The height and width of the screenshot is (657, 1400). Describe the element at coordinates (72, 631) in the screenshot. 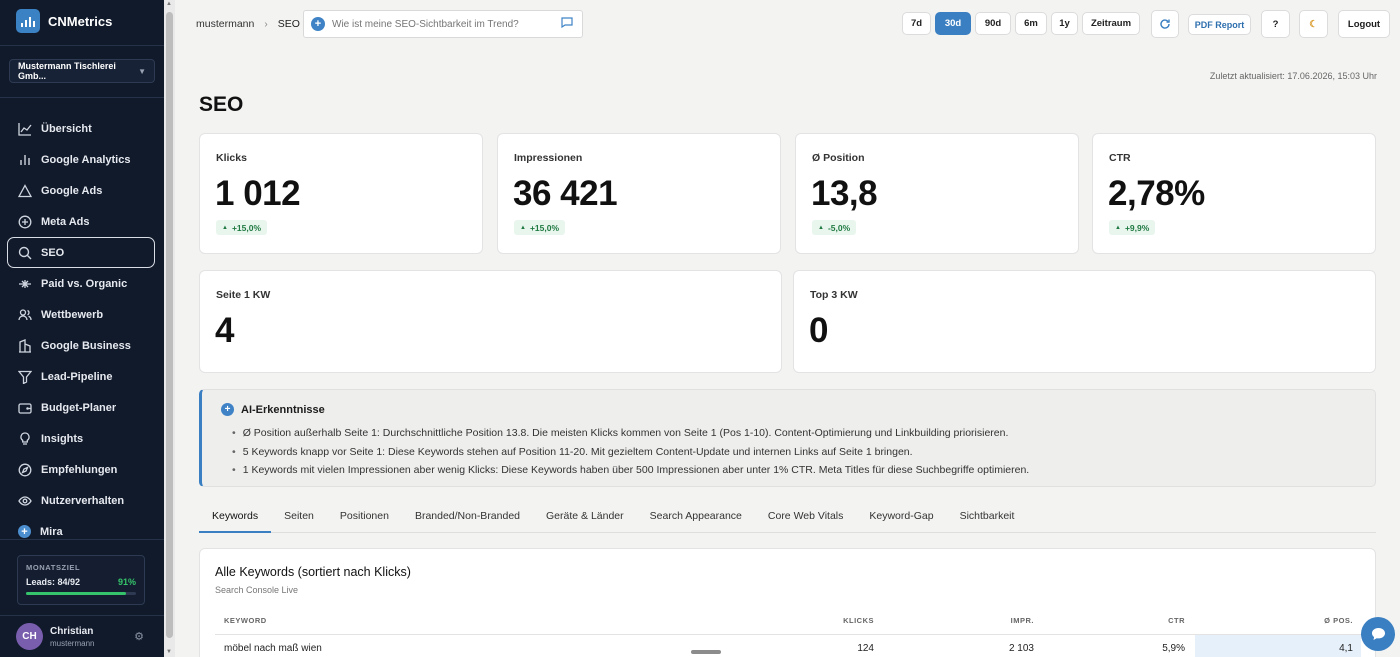

I see `user-name: Christian` at that location.